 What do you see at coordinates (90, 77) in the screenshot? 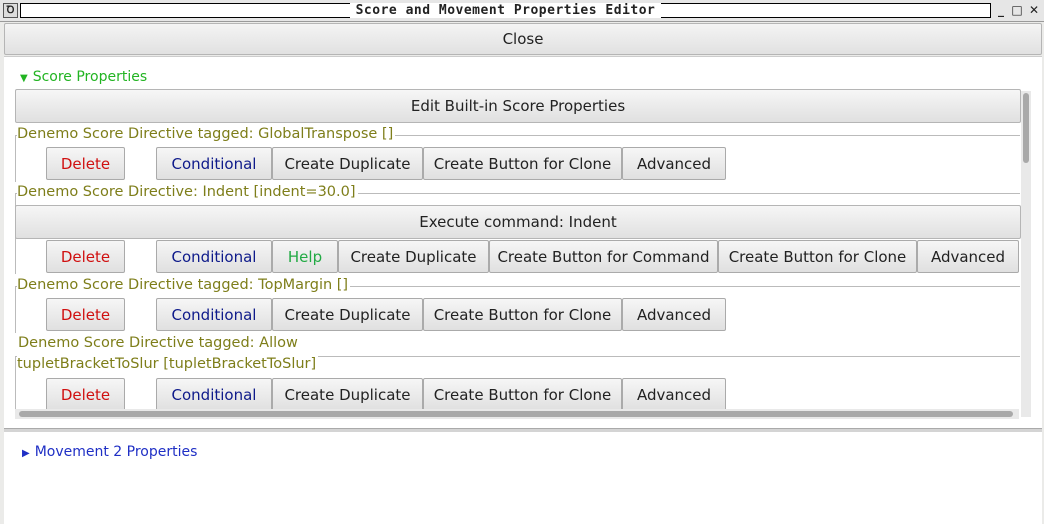
I see `score-properties-label: Score Properties` at bounding box center [90, 77].